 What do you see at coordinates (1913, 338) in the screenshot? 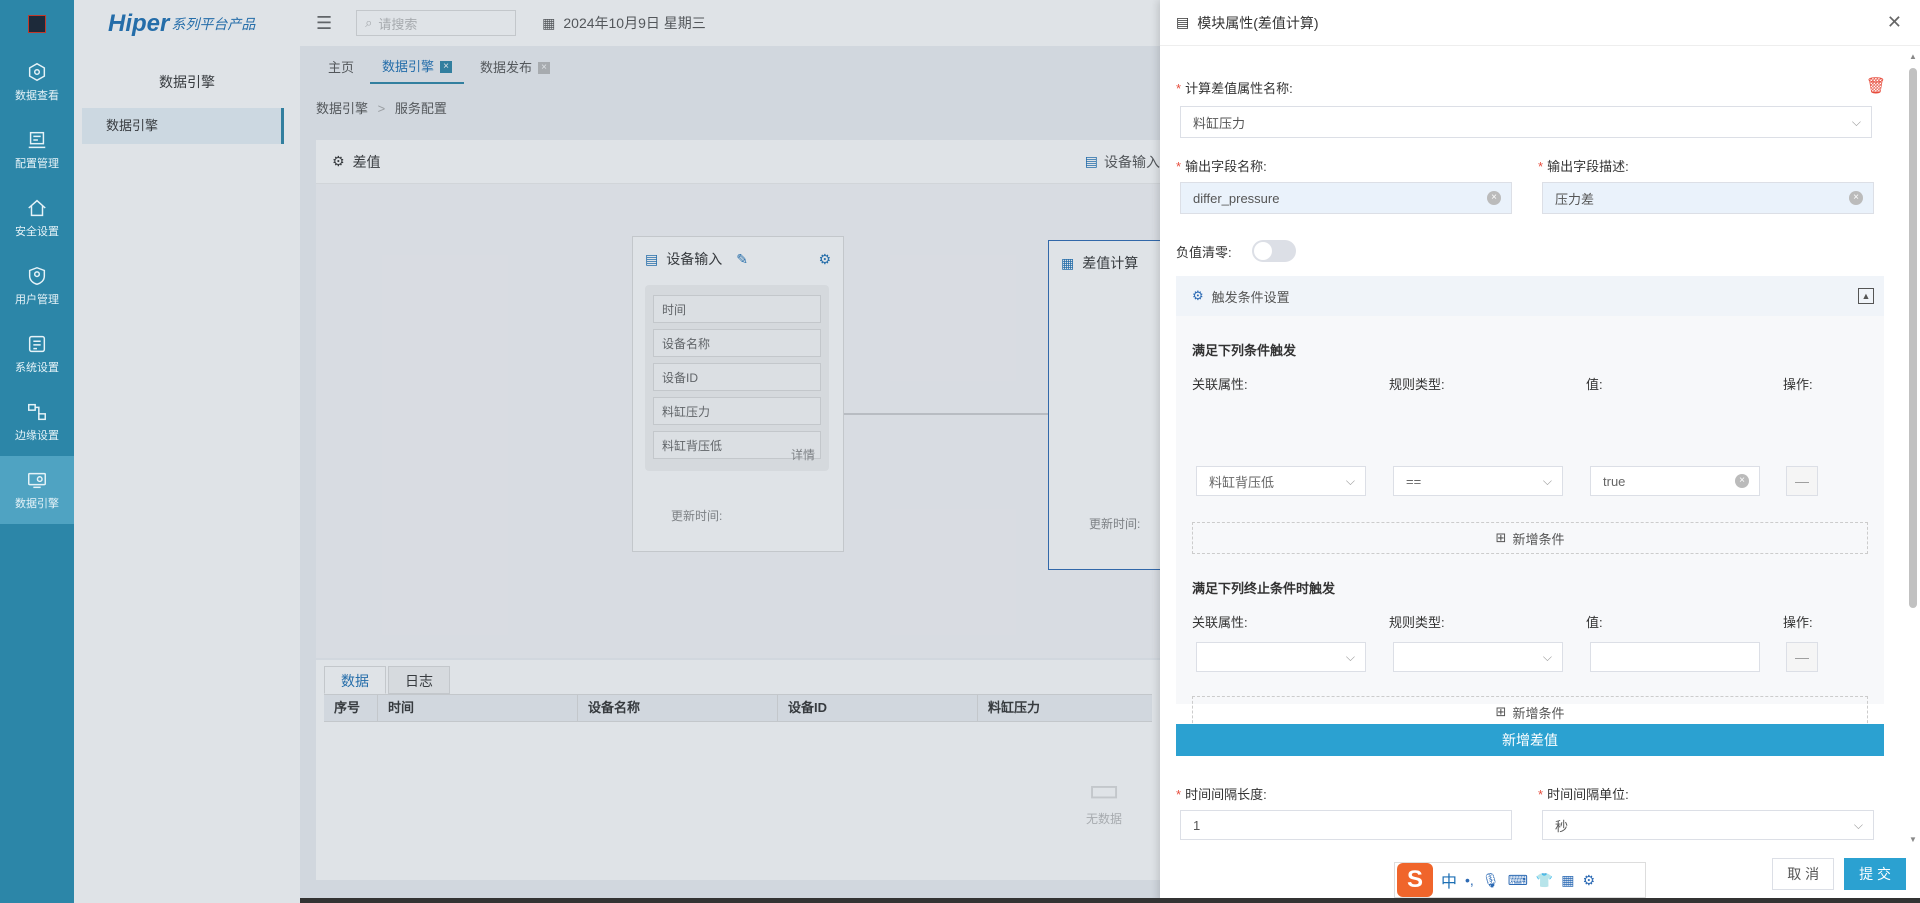
I see `scrollbar-thumb` at bounding box center [1913, 338].